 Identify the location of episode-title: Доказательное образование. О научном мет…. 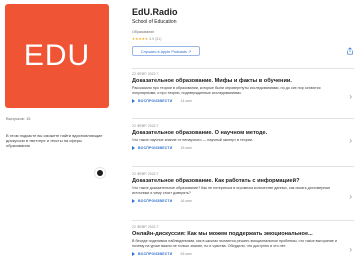
(243, 133).